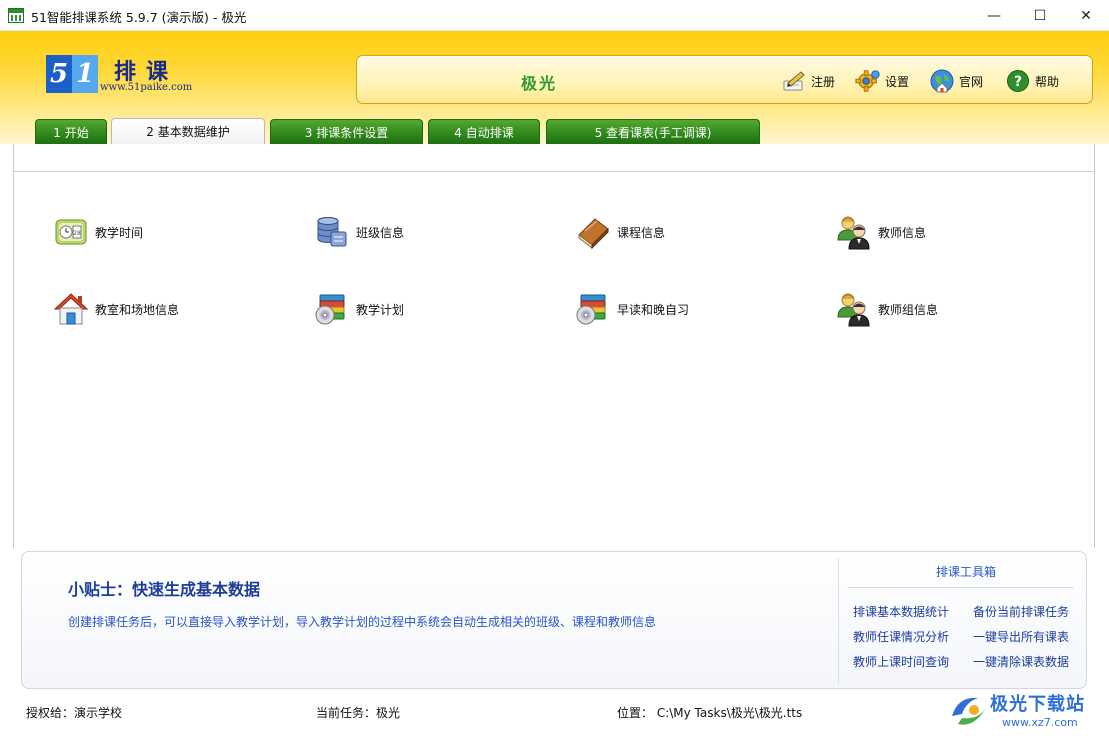 The image size is (1109, 742). Describe the element at coordinates (539, 83) in the screenshot. I see `current-task-name: 极光` at that location.